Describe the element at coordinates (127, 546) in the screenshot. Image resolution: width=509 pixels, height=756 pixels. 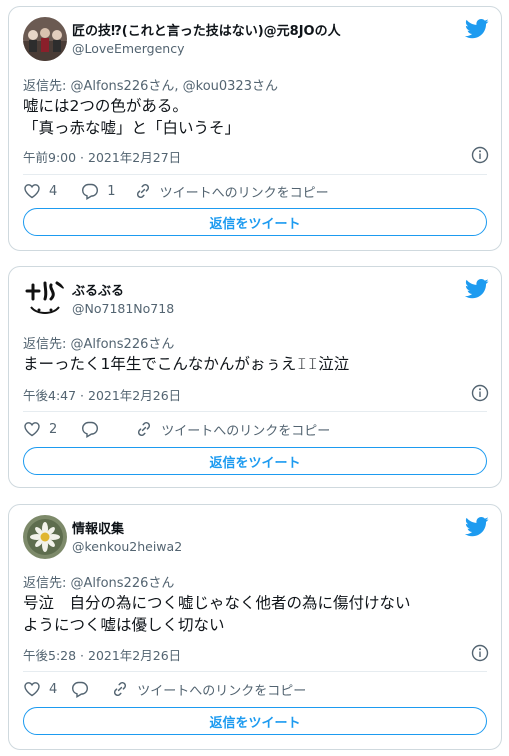
I see `user-handle: @kenkou2heiwa2` at that location.